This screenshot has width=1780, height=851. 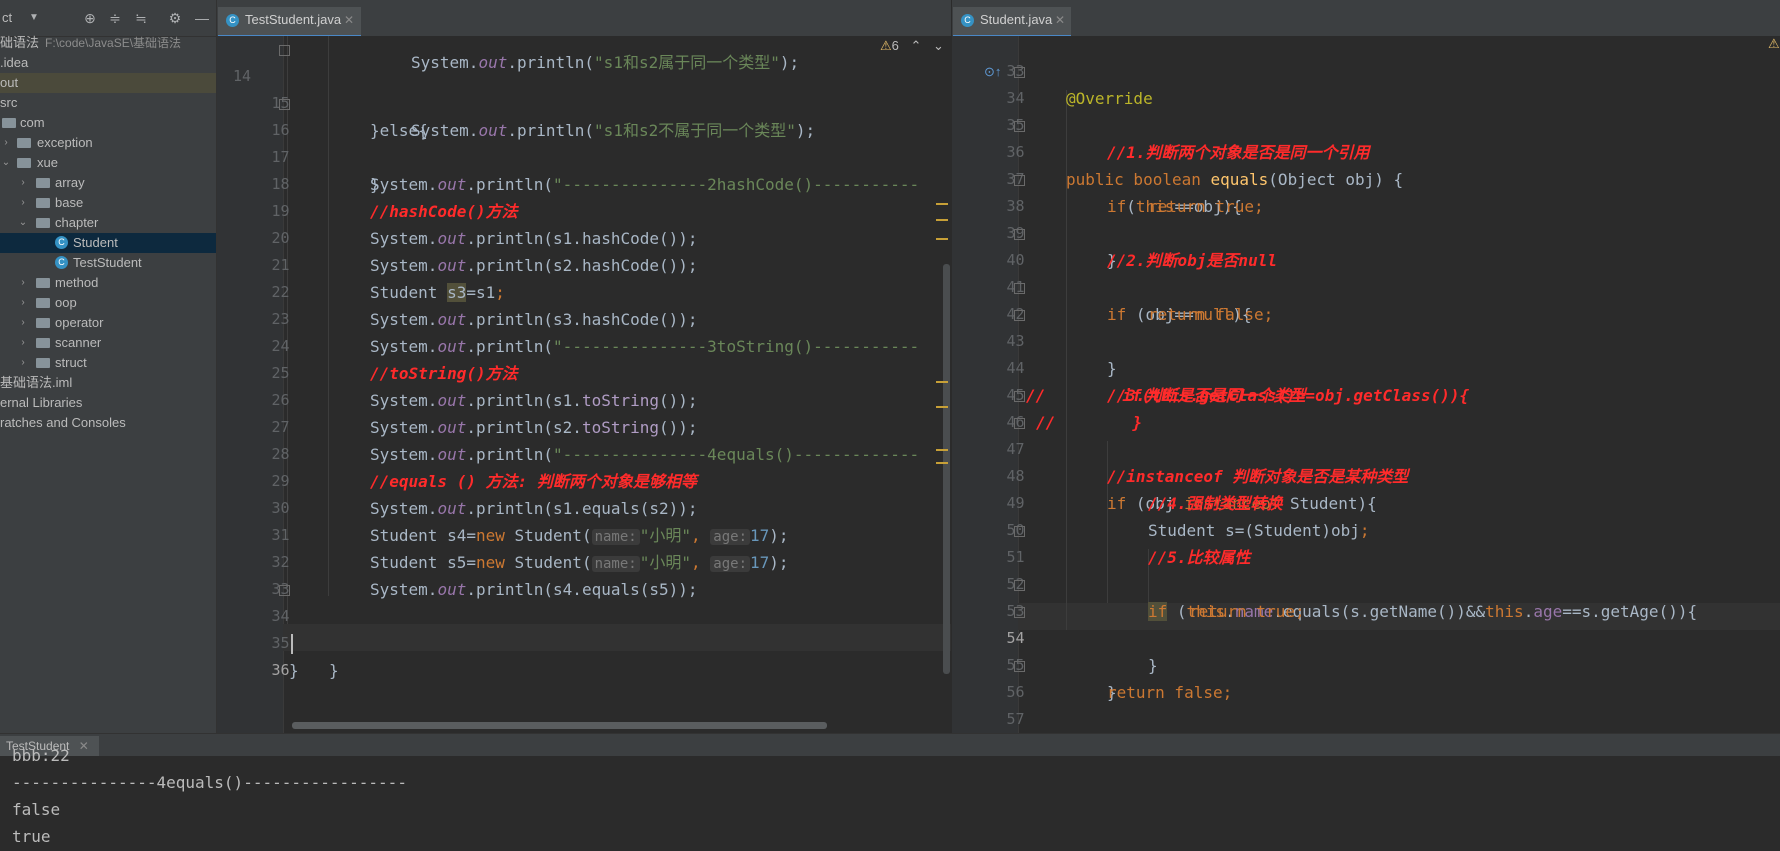 What do you see at coordinates (280, 238) in the screenshot?
I see `line-number: 20` at bounding box center [280, 238].